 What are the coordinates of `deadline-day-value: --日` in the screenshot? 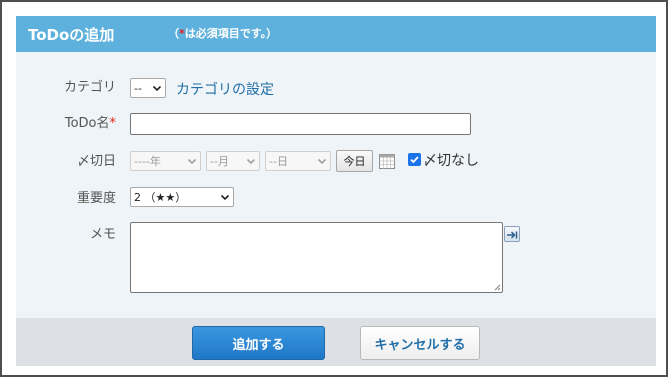 It's located at (278, 161).